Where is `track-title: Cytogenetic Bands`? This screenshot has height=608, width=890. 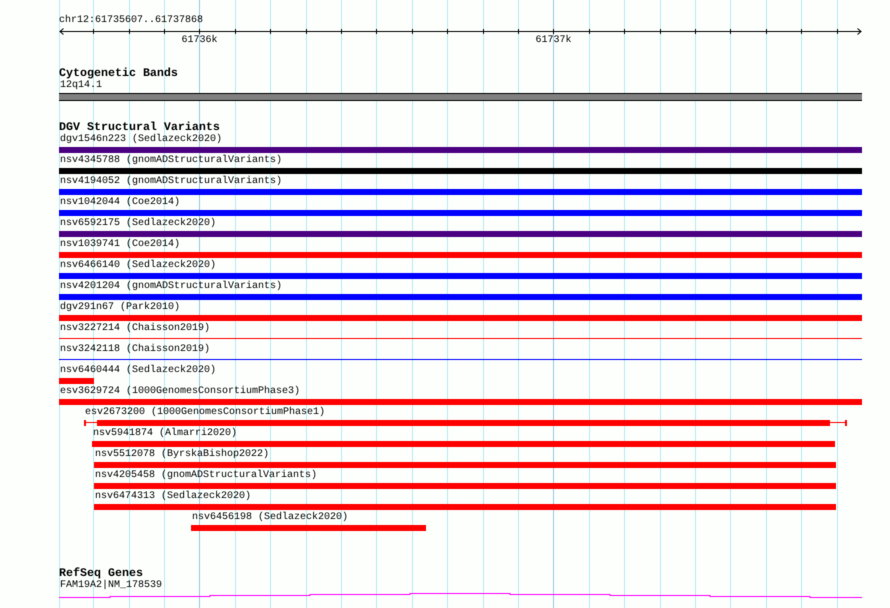 track-title: Cytogenetic Bands is located at coordinates (118, 73).